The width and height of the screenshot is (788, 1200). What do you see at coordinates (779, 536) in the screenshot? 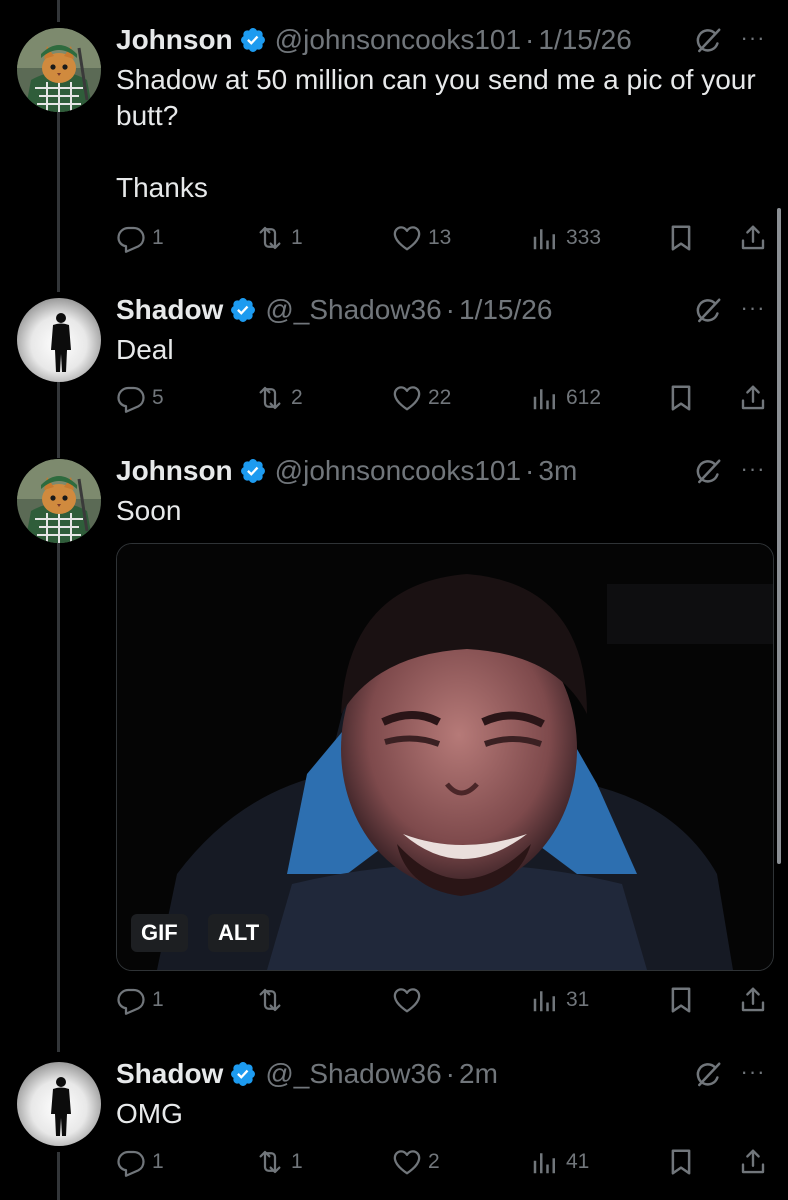
I see `scrollbar` at bounding box center [779, 536].